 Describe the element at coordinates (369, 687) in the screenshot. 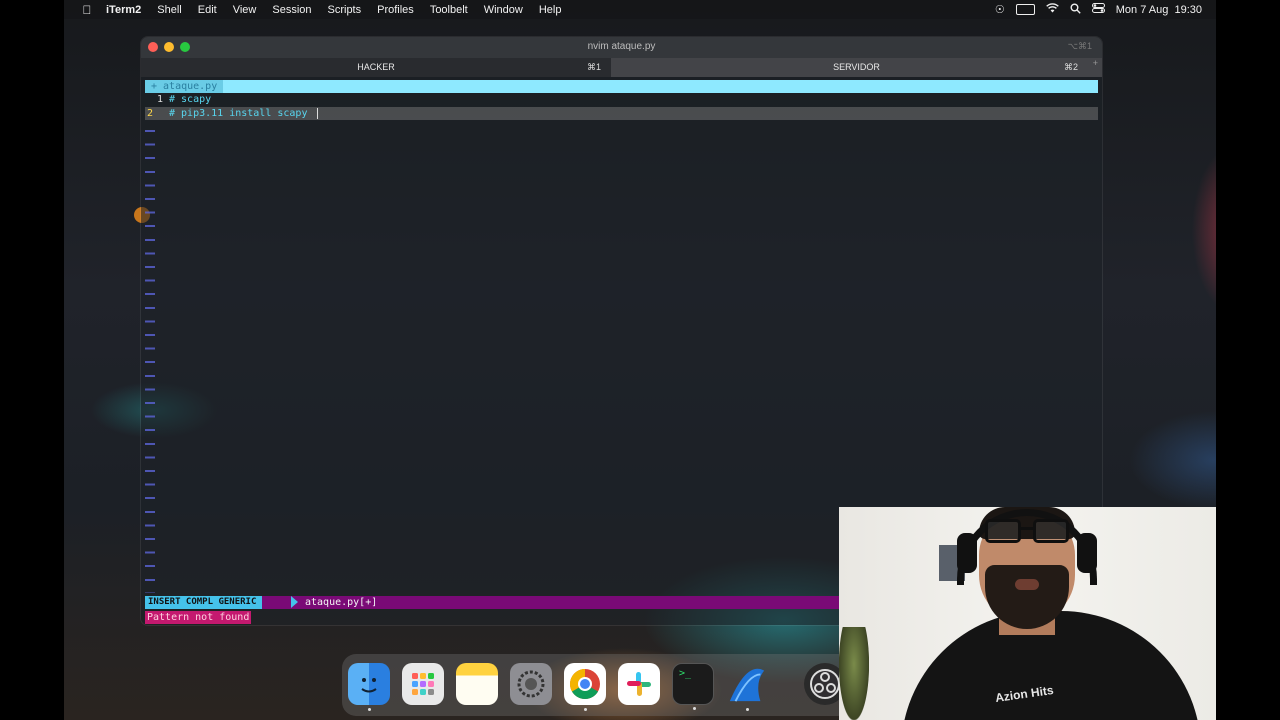

I see `finder-icon` at that location.